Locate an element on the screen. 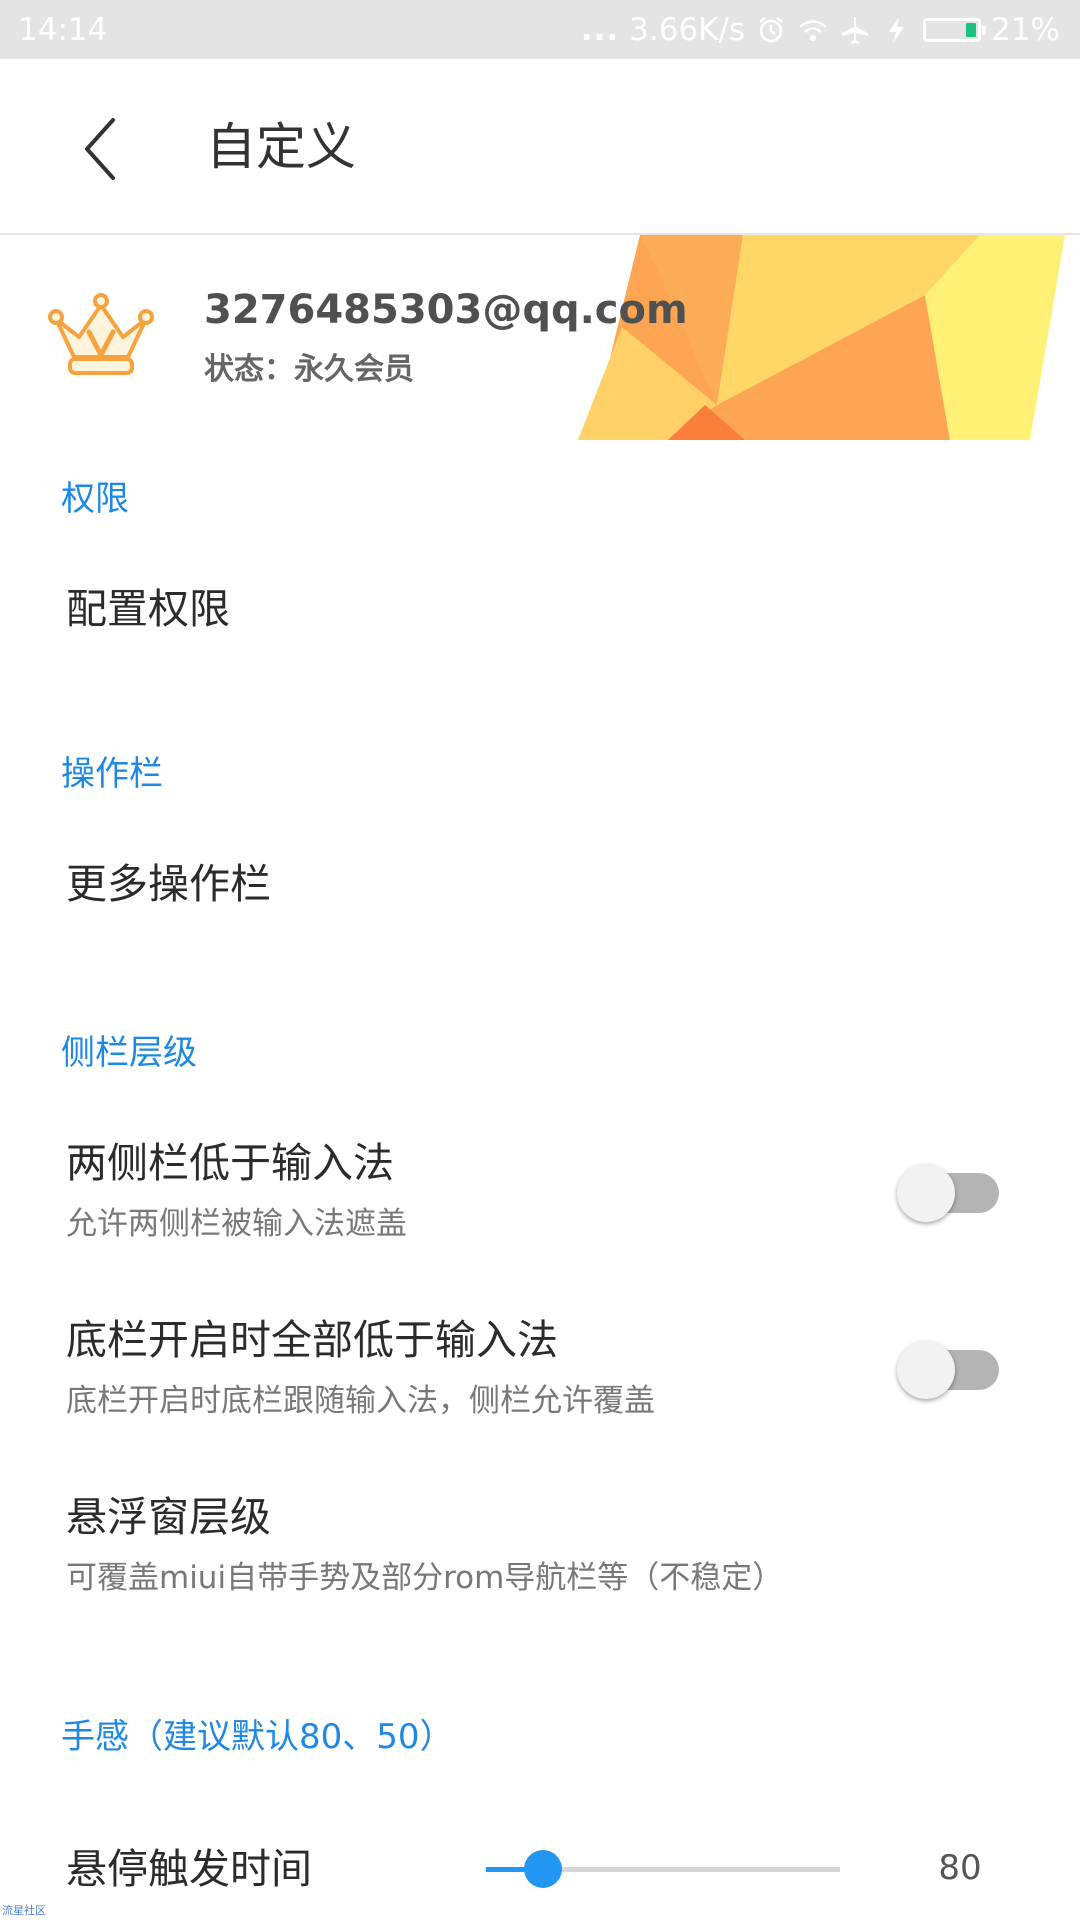 The width and height of the screenshot is (1080, 1920). charging-icon is located at coordinates (897, 30).